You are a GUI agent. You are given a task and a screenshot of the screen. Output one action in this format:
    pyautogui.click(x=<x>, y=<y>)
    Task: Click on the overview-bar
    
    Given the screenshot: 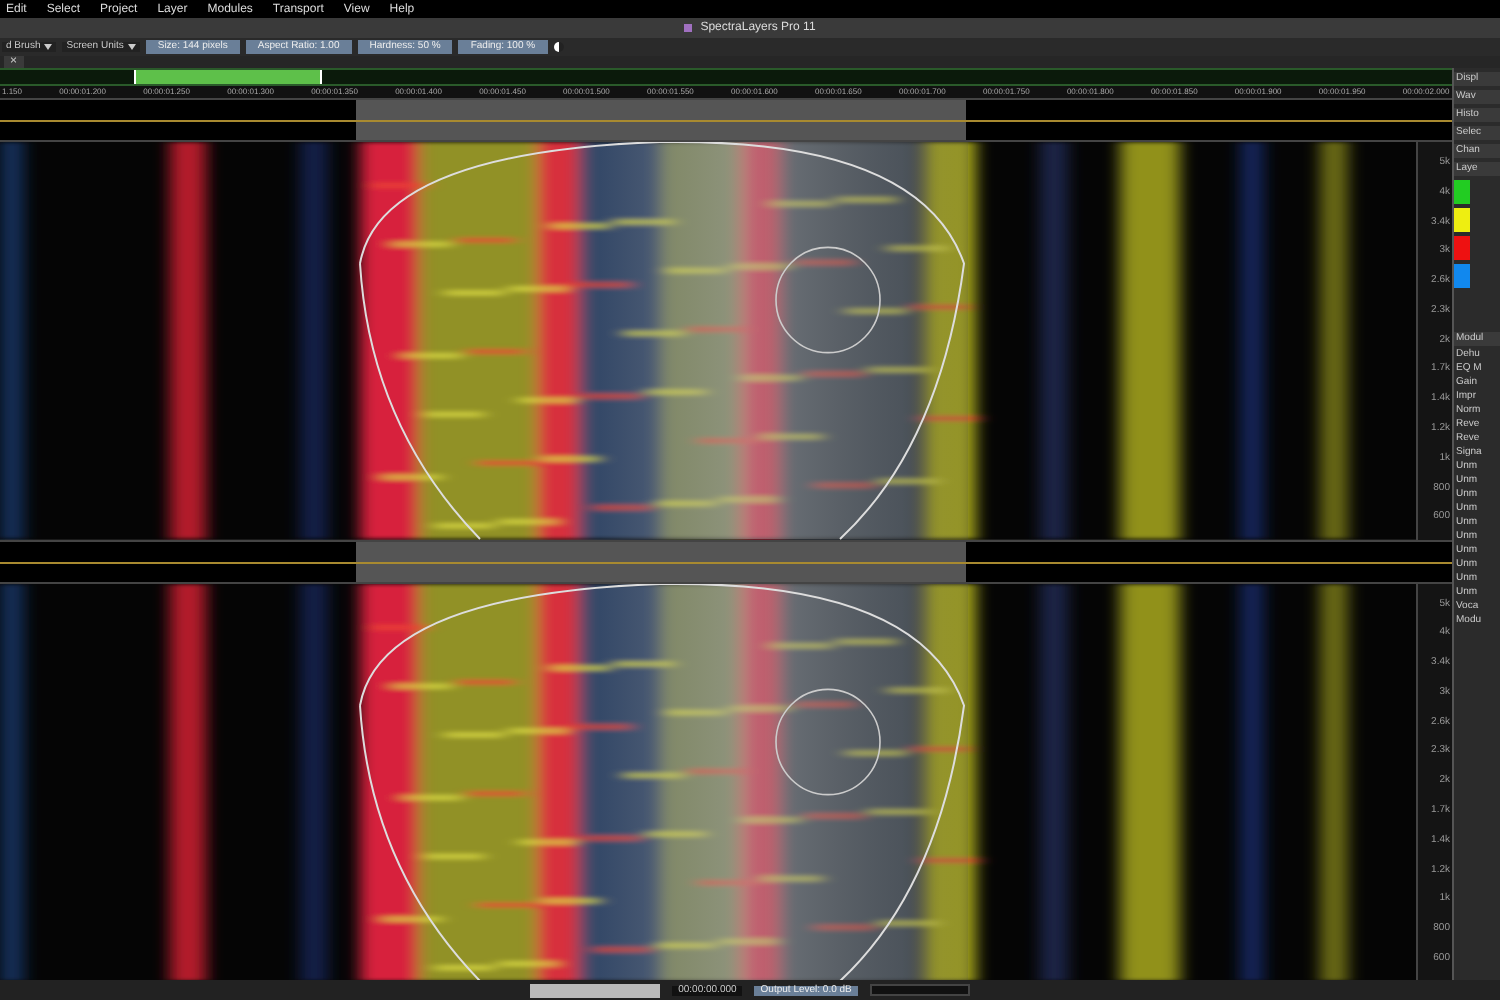 What is the action you would take?
    pyautogui.click(x=726, y=77)
    